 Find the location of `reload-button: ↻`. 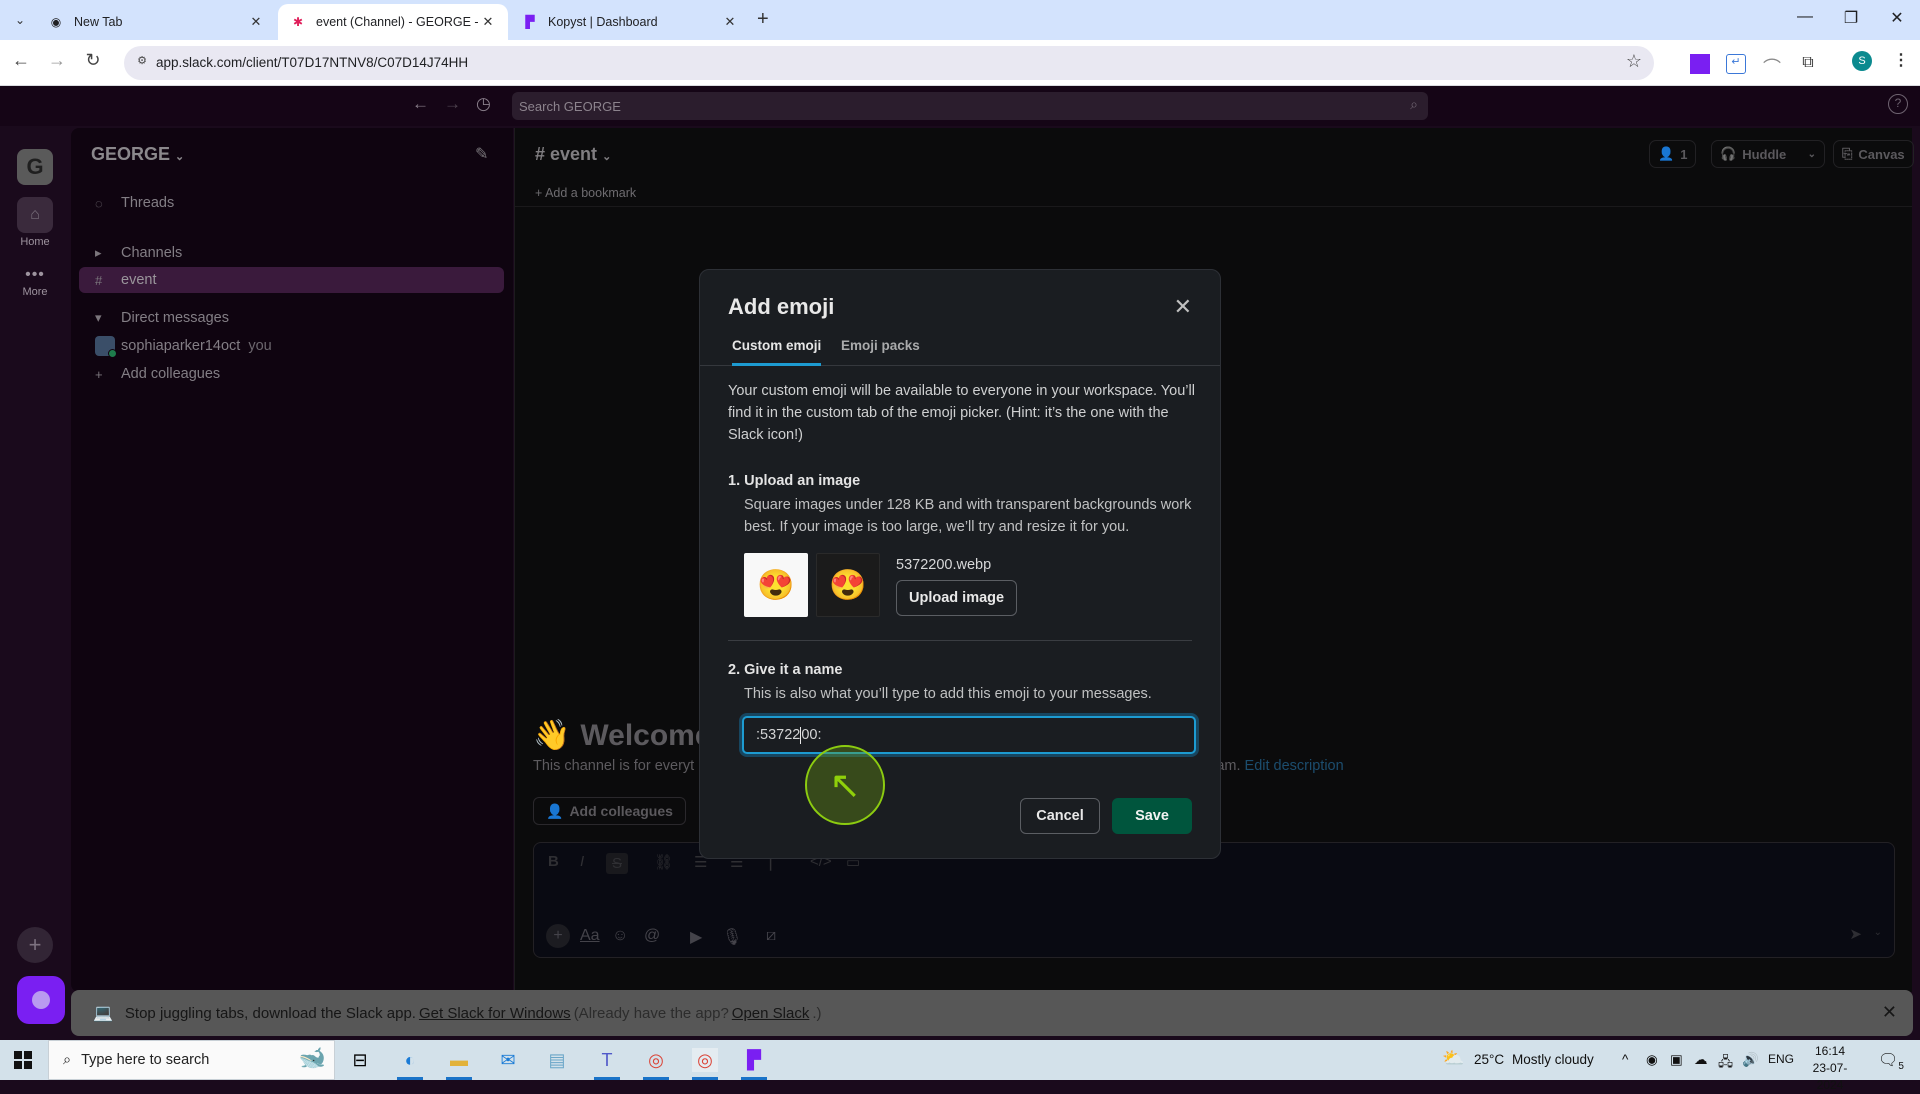

reload-button: ↻ is located at coordinates (93, 60).